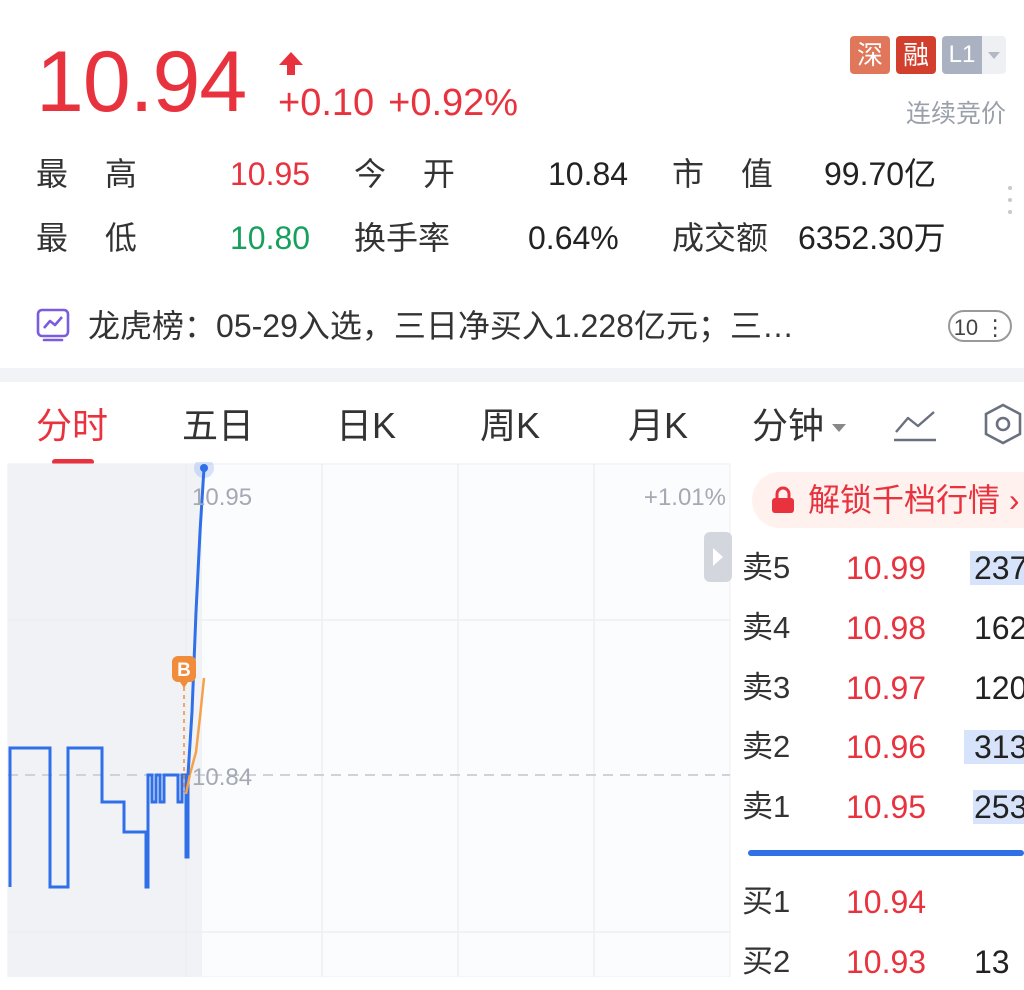  What do you see at coordinates (105, 720) in the screenshot?
I see `pre-market-shade` at bounding box center [105, 720].